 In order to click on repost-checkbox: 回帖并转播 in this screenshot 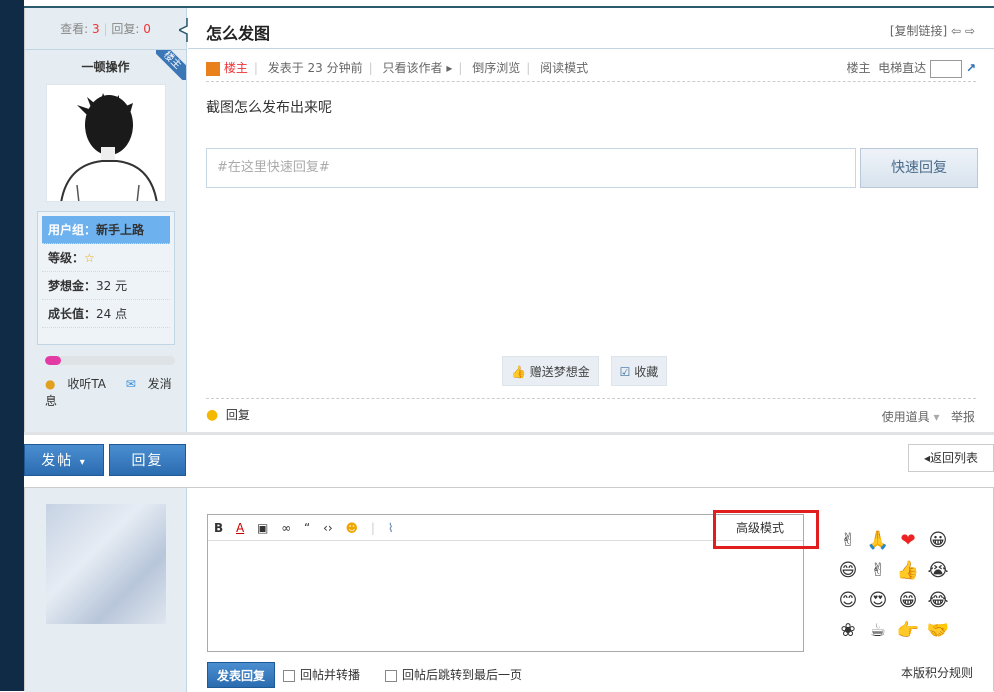, I will do `click(321, 674)`.